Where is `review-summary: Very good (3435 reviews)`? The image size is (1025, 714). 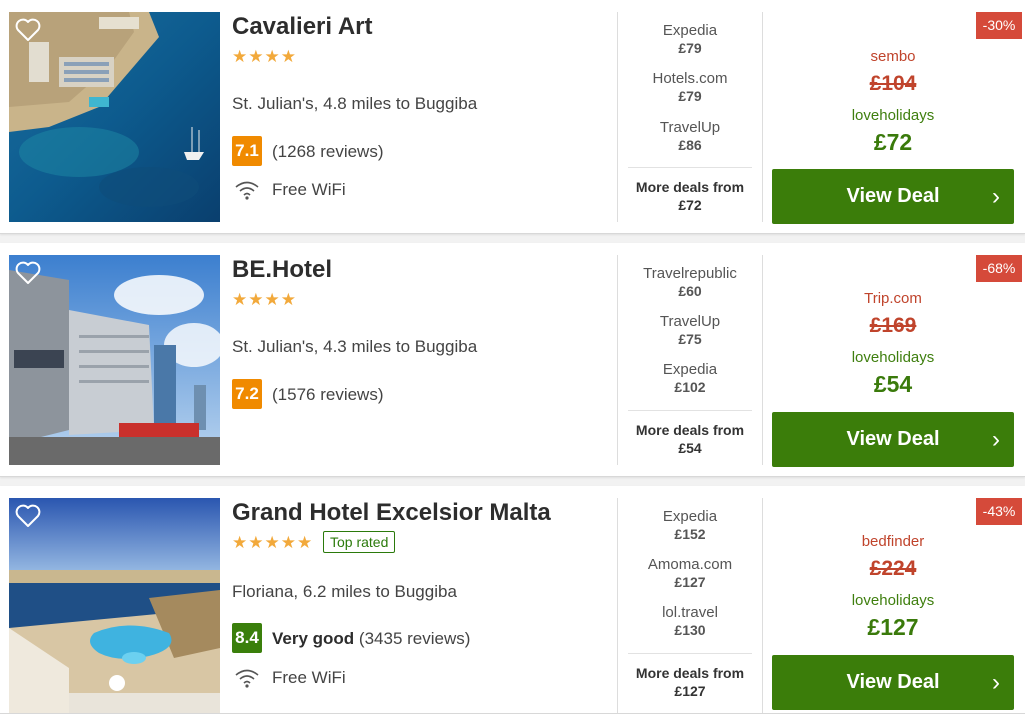 review-summary: Very good (3435 reviews) is located at coordinates (371, 639).